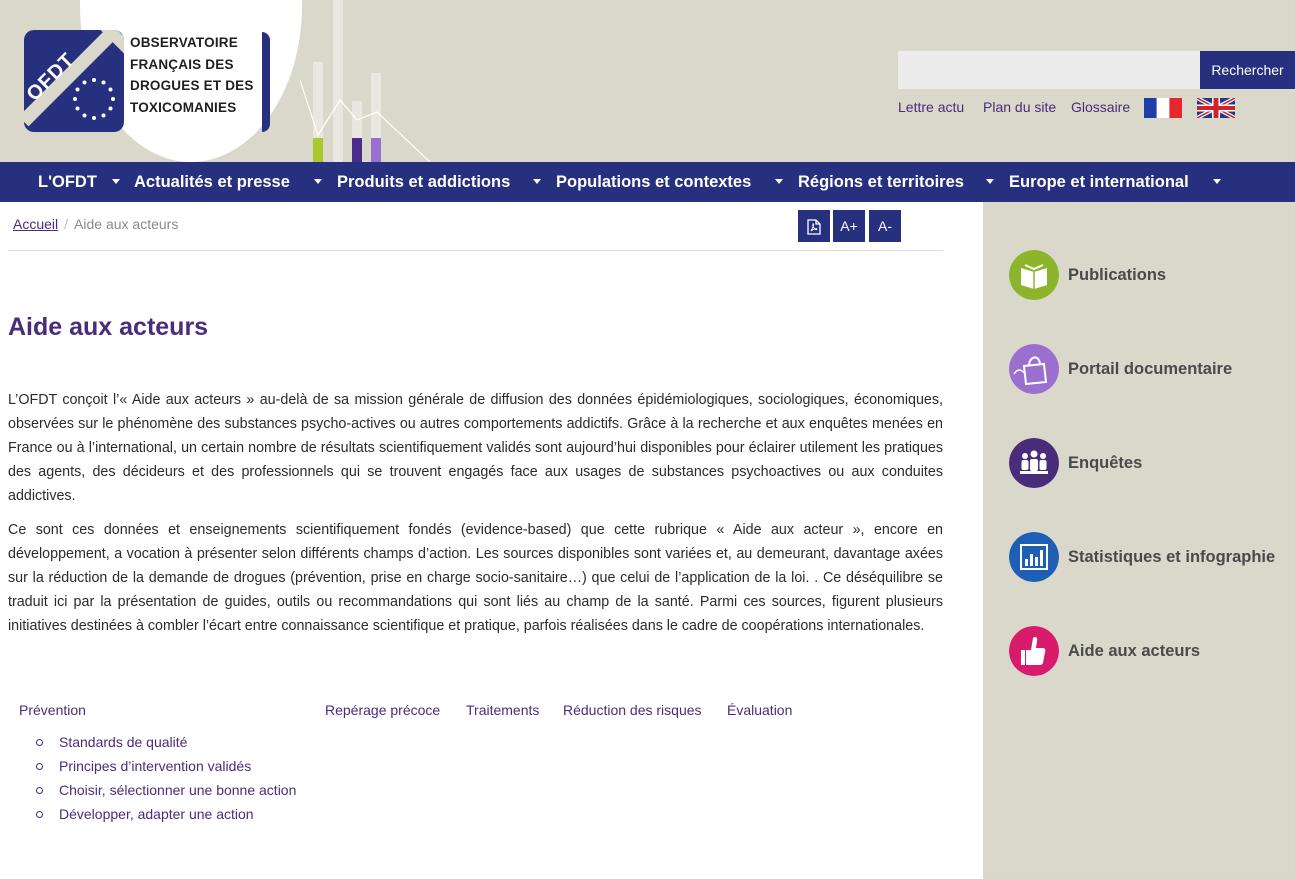  Describe the element at coordinates (849, 226) in the screenshot. I see `increase-font-button: A+` at that location.